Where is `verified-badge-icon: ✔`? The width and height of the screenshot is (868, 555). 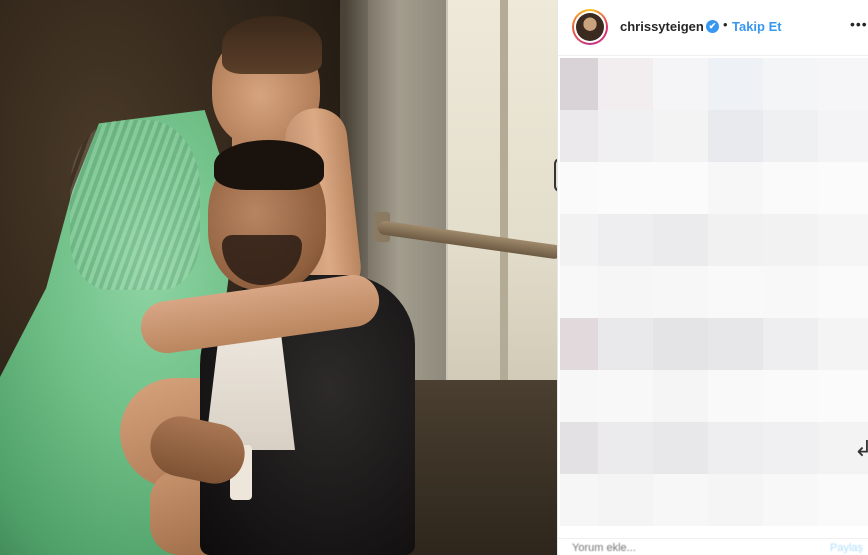 verified-badge-icon: ✔ is located at coordinates (712, 26).